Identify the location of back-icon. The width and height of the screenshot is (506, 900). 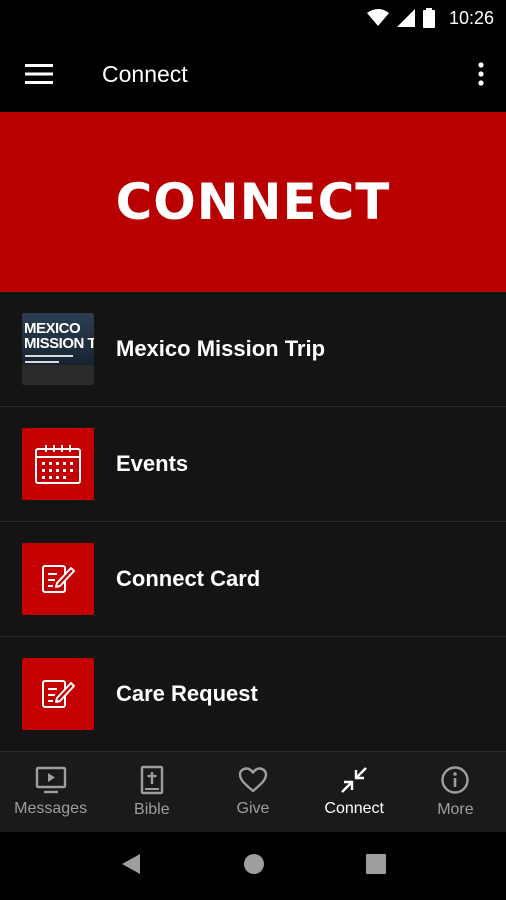
(131, 866).